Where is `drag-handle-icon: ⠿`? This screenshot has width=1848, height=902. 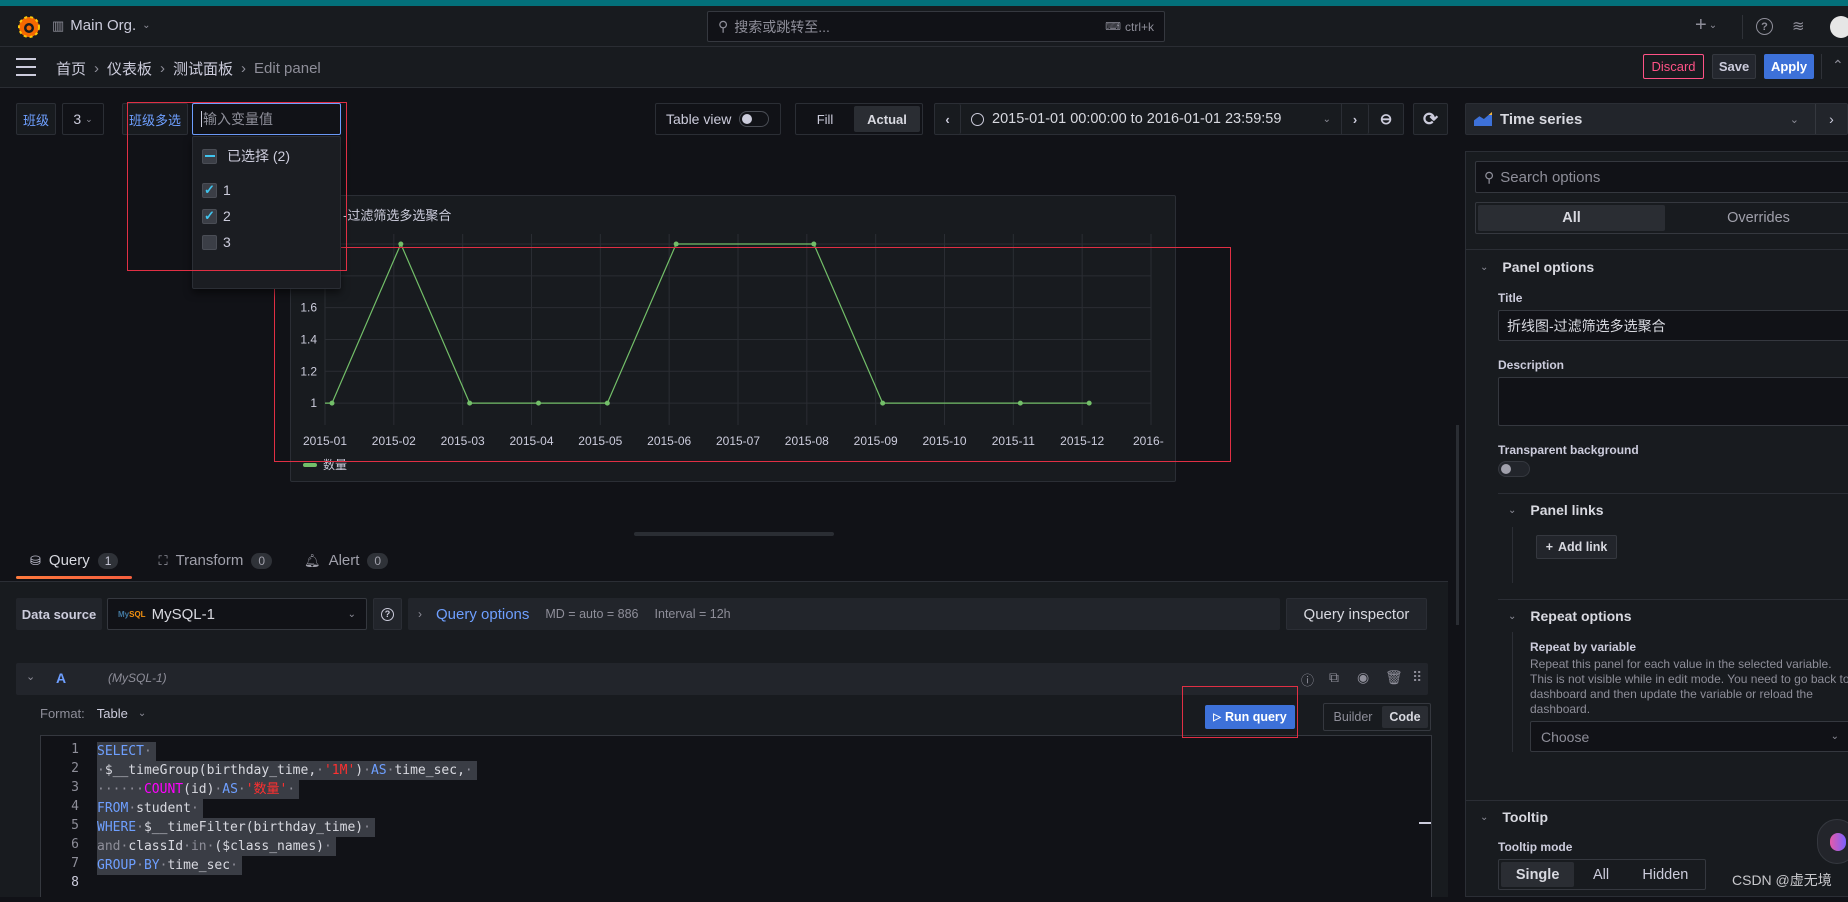 drag-handle-icon: ⠿ is located at coordinates (1417, 677).